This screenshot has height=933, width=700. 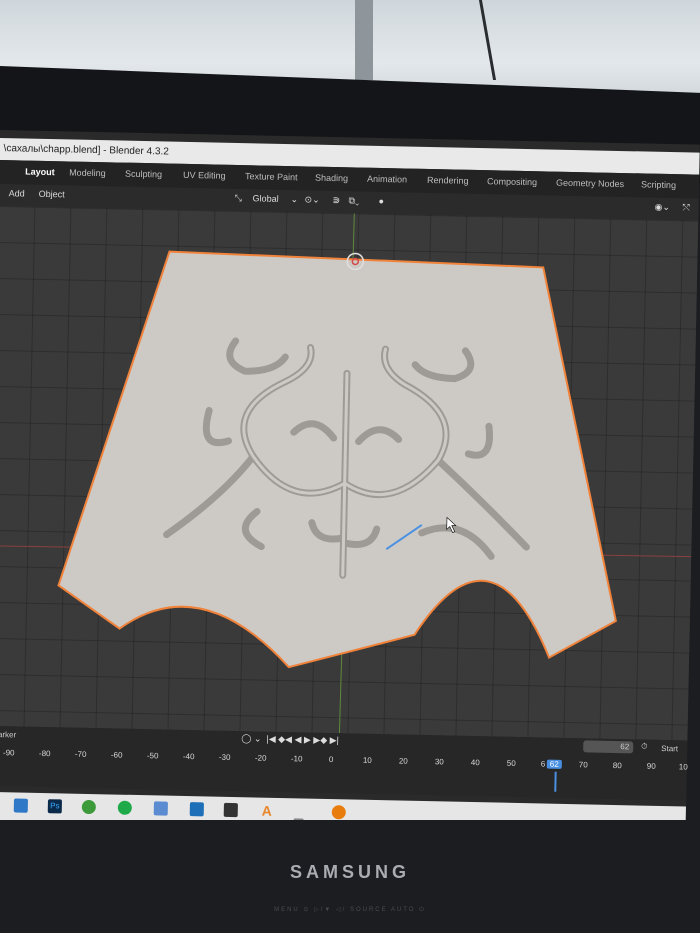 What do you see at coordinates (403, 761) in the screenshot?
I see `frame-number: 20` at bounding box center [403, 761].